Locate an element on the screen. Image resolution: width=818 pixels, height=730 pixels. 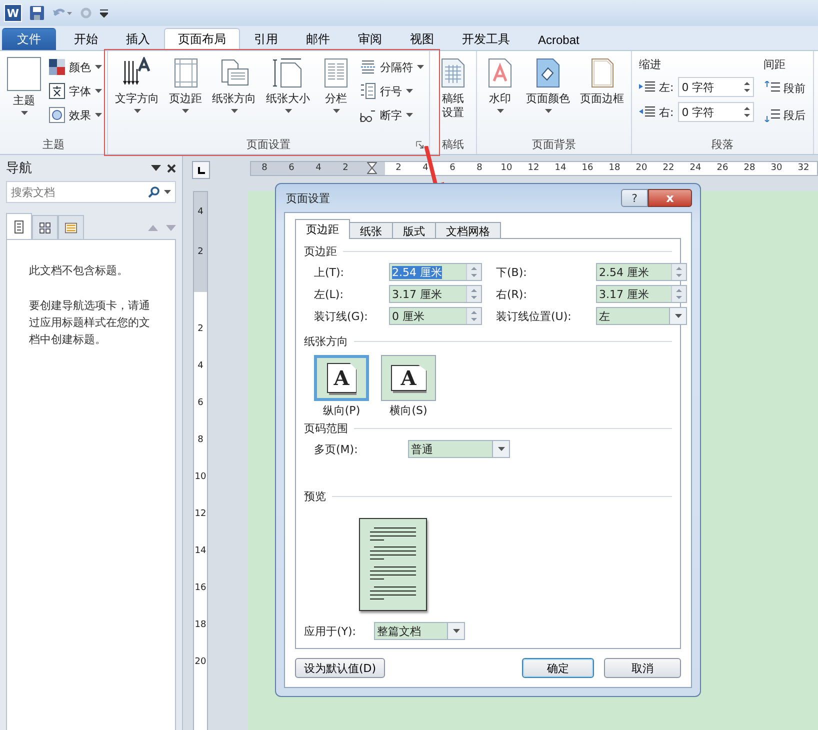
group-title: 页面设置 is located at coordinates (268, 144).